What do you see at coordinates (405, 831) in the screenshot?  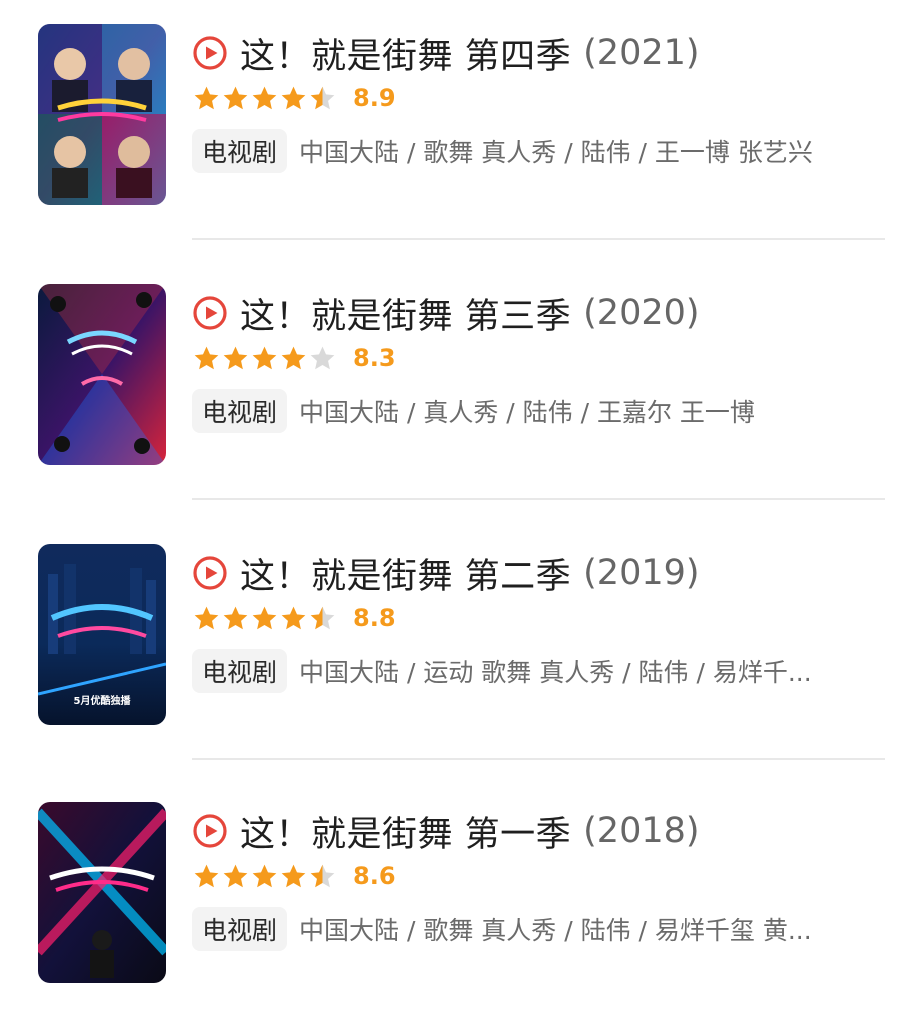 I see `show-title: 这！就是街舞 第一季` at bounding box center [405, 831].